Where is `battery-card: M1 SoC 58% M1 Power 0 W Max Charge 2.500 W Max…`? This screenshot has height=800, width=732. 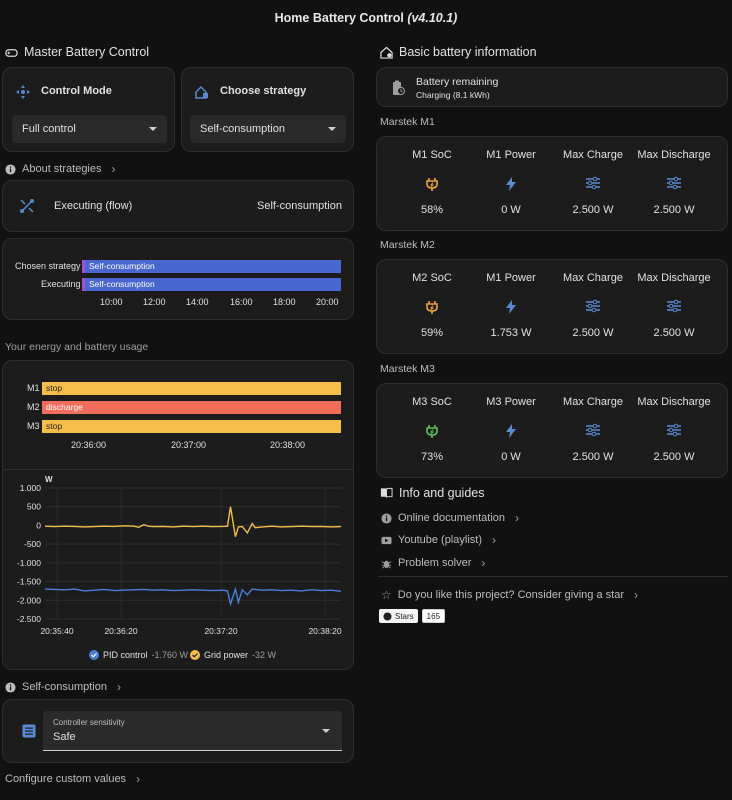
battery-card: M1 SoC 58% M1 Power 0 W Max Charge 2.500 W Max… is located at coordinates (552, 183).